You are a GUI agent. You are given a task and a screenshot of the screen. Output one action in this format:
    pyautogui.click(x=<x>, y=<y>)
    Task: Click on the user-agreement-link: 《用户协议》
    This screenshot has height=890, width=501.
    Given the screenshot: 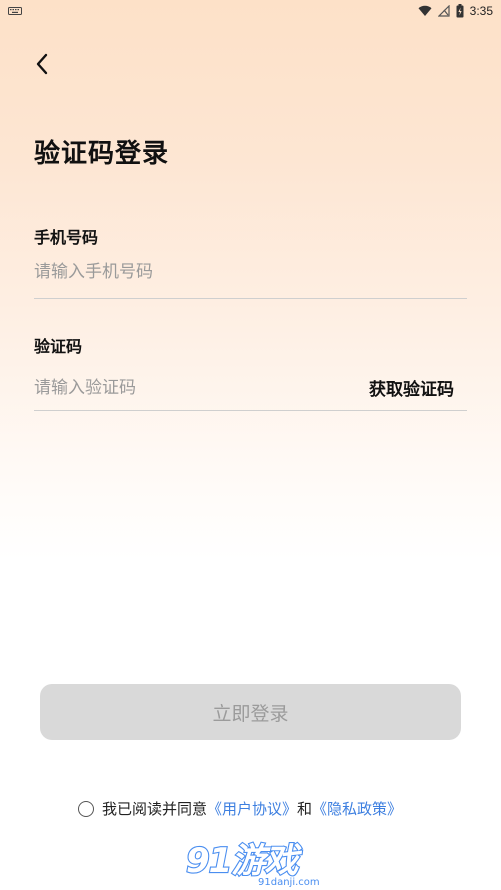 What is the action you would take?
    pyautogui.click(x=252, y=808)
    